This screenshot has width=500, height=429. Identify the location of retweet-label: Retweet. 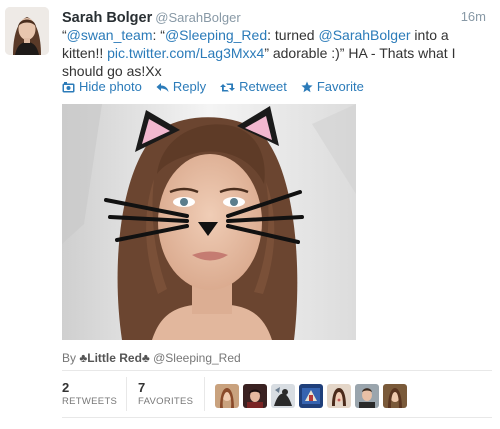
(263, 86).